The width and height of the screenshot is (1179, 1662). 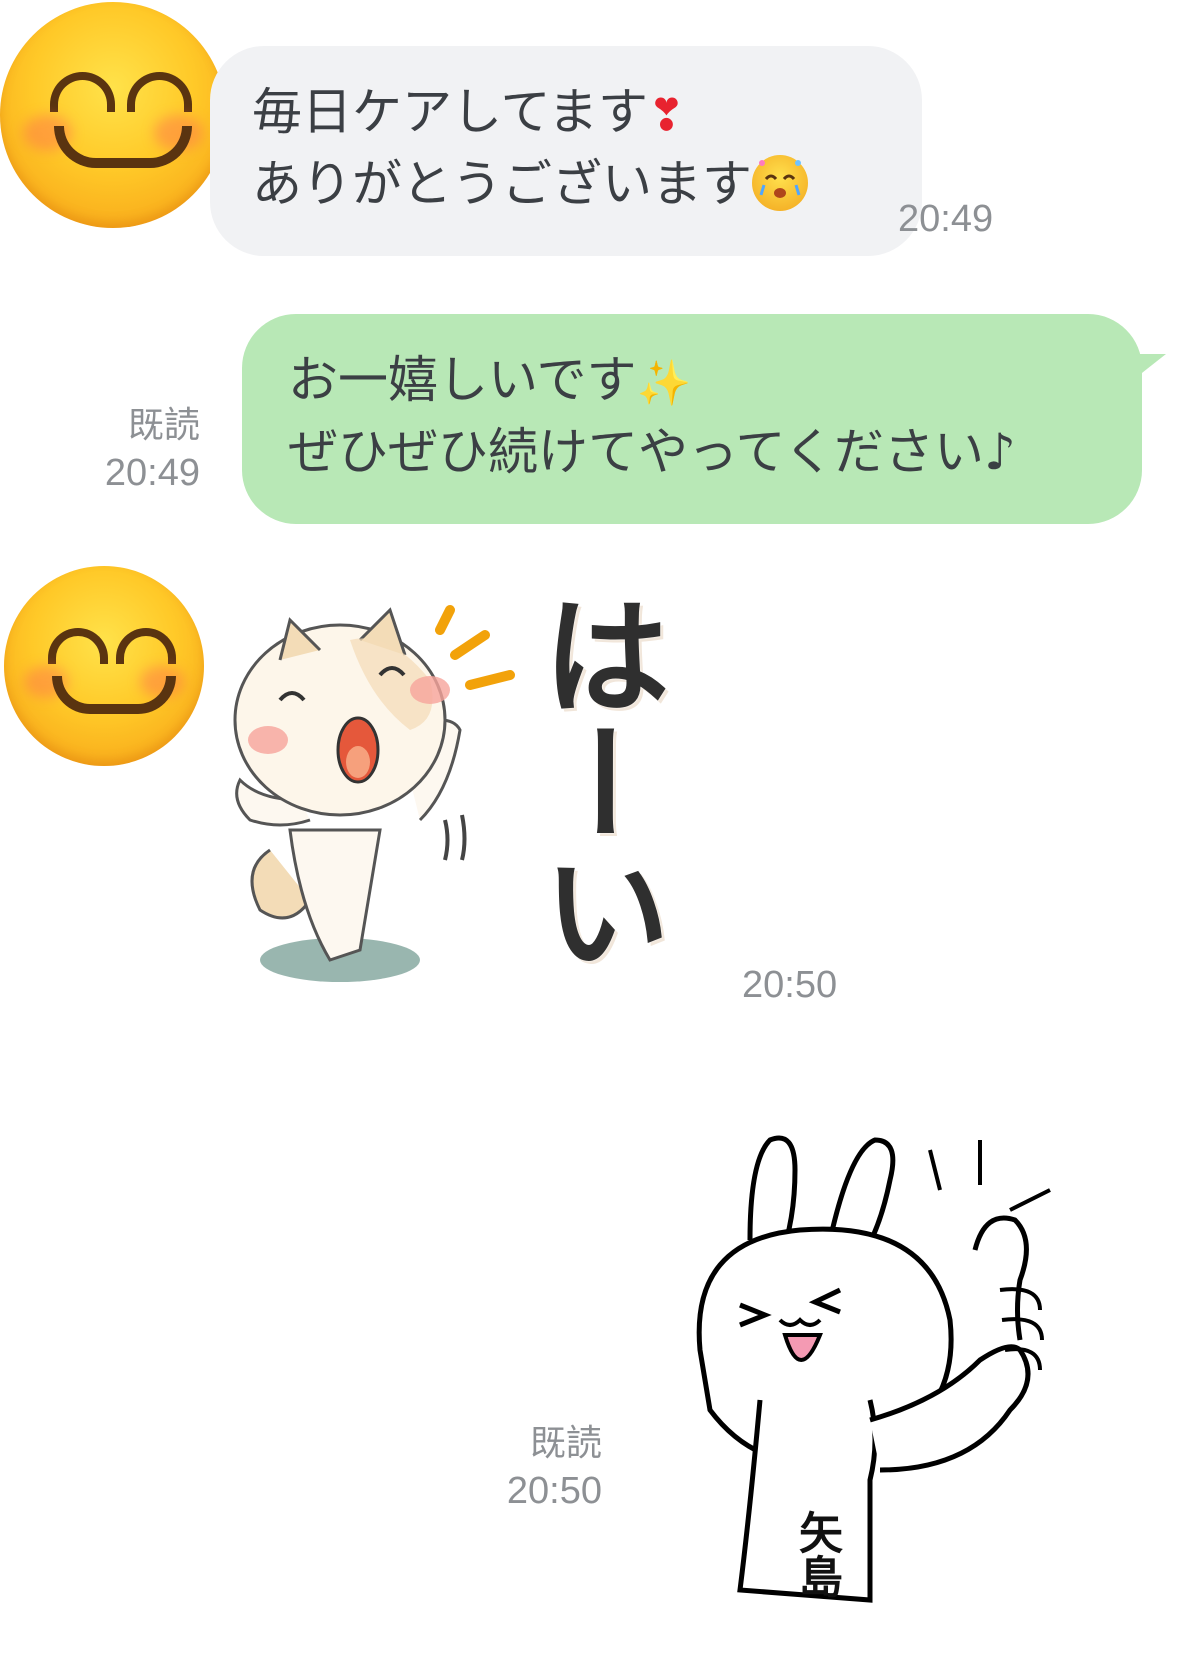 I want to click on rabbit-sticker: 矢島, so click(x=910, y=1380).